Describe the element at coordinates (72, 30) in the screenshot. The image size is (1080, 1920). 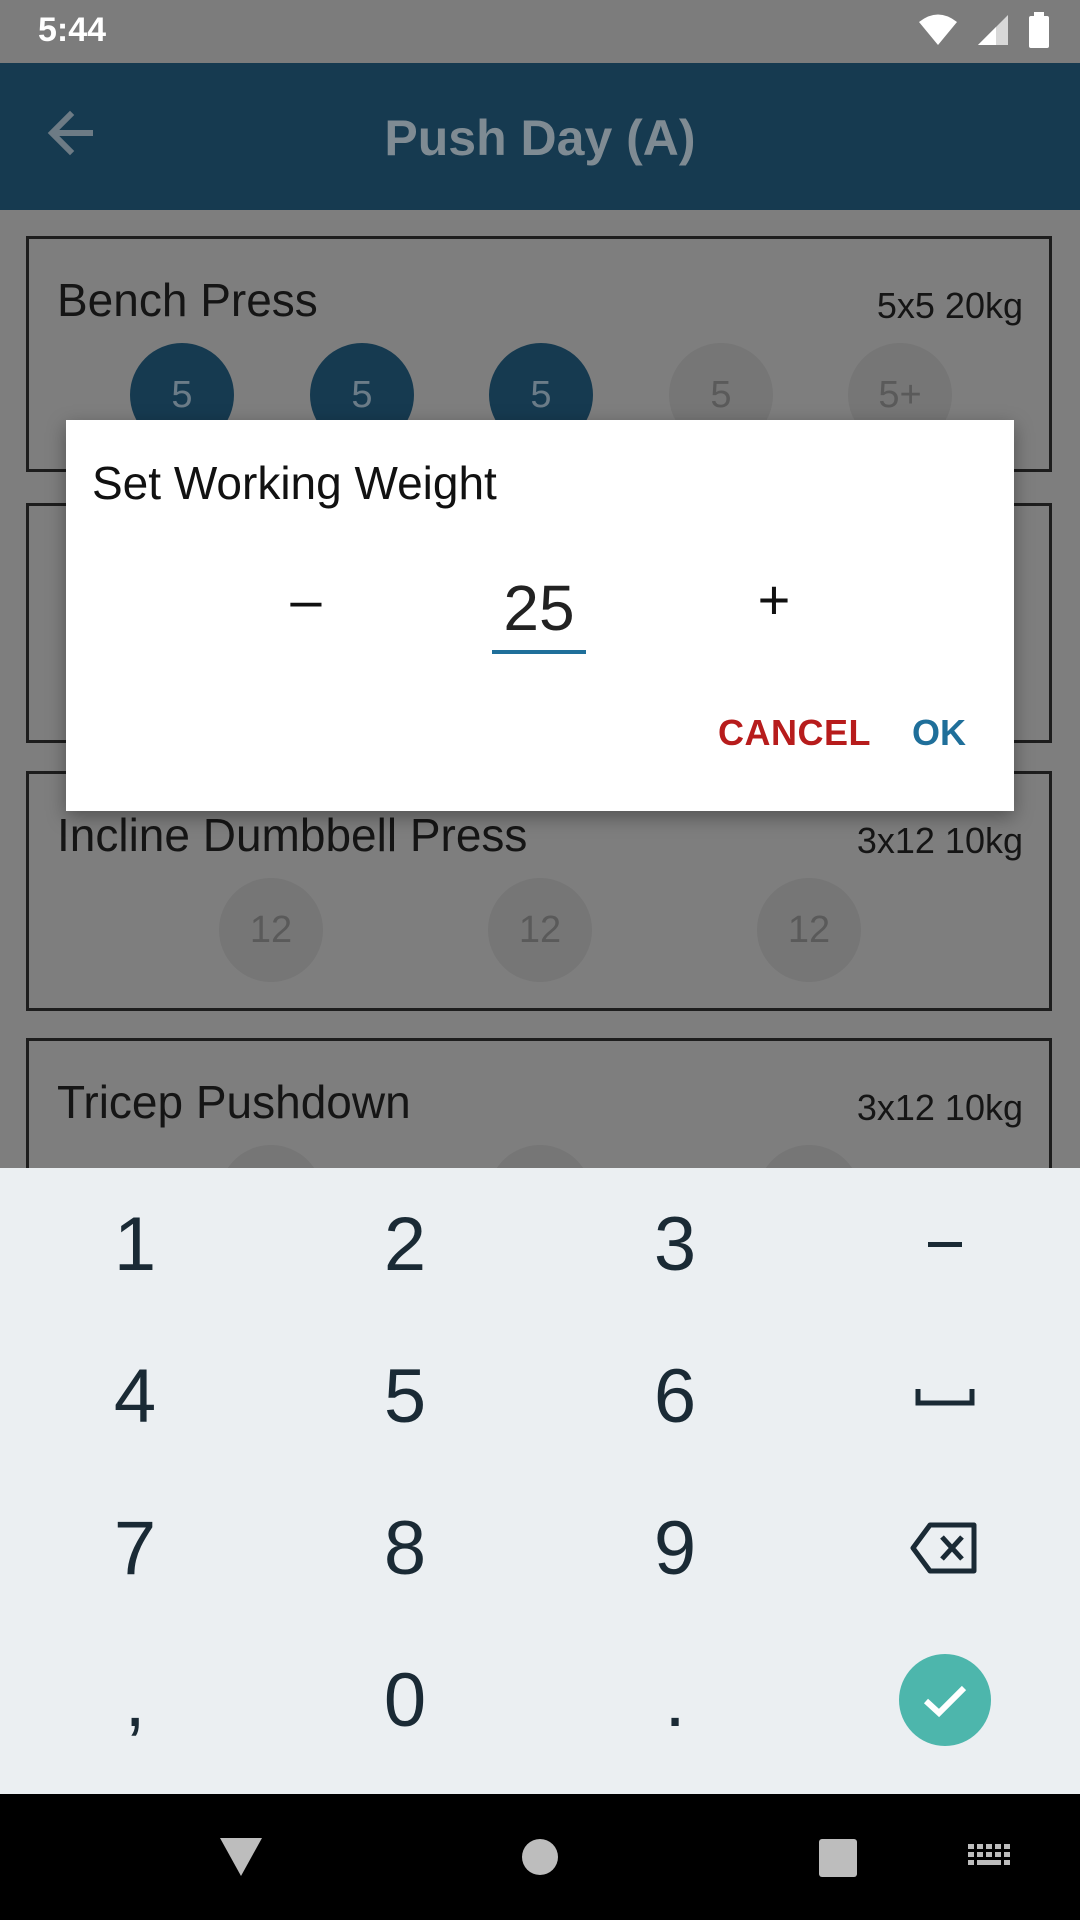
I see `status-time: 5:44` at that location.